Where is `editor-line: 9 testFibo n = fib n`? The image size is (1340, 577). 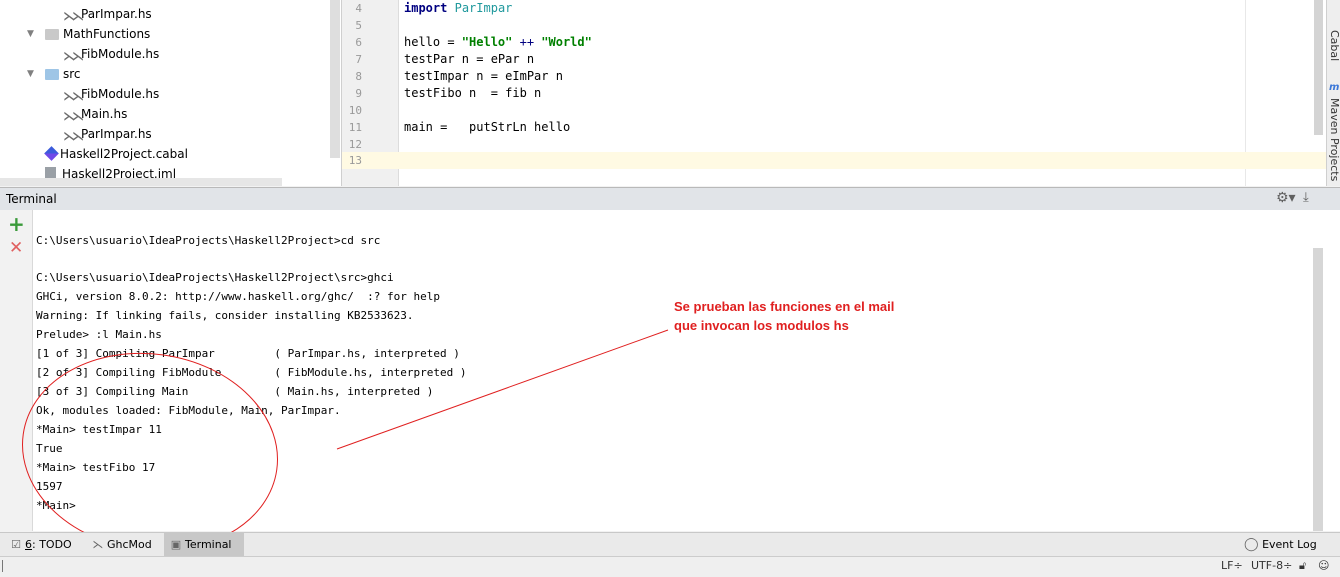
editor-line: 9 testFibo n = fib n is located at coordinates (834, 93).